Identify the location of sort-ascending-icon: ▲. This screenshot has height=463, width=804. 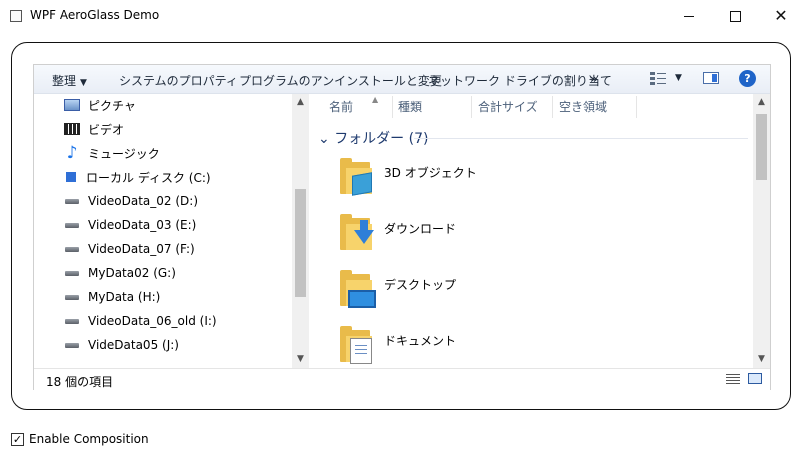
(375, 99).